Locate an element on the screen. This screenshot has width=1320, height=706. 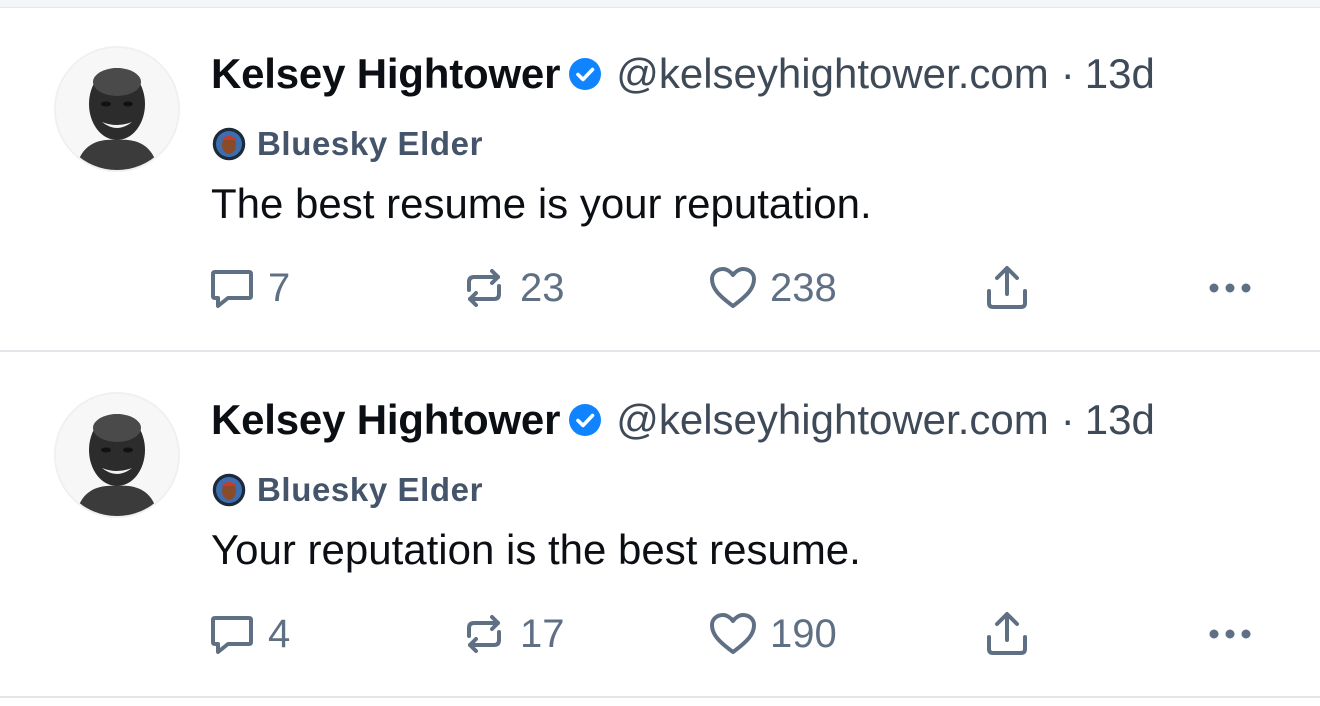
post-actions: 4 17 190 is located at coordinates (660, 634).